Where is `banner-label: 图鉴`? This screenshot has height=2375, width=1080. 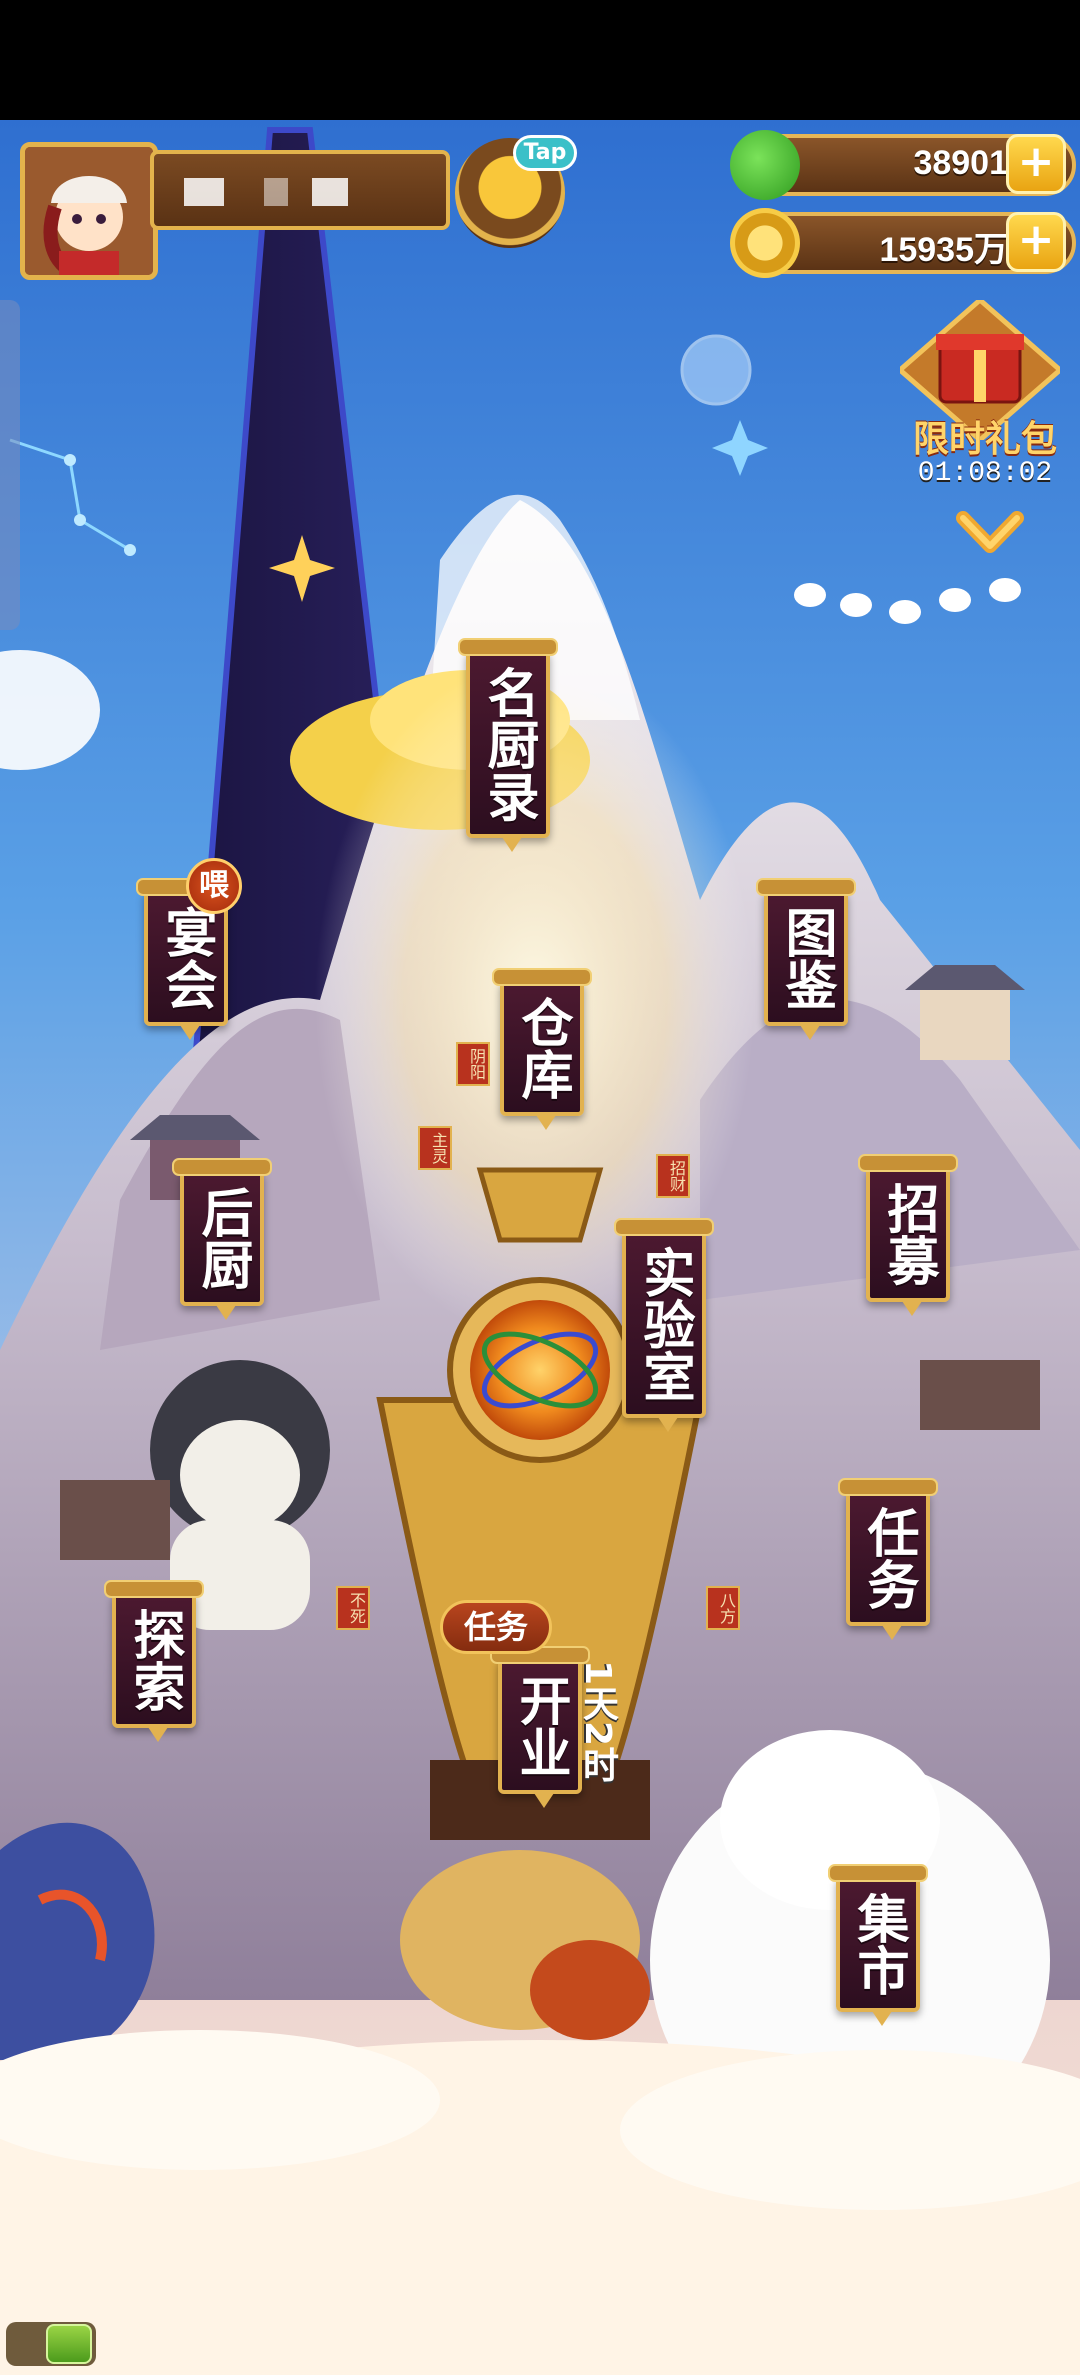
banner-label: 图鉴 is located at coordinates (806, 958).